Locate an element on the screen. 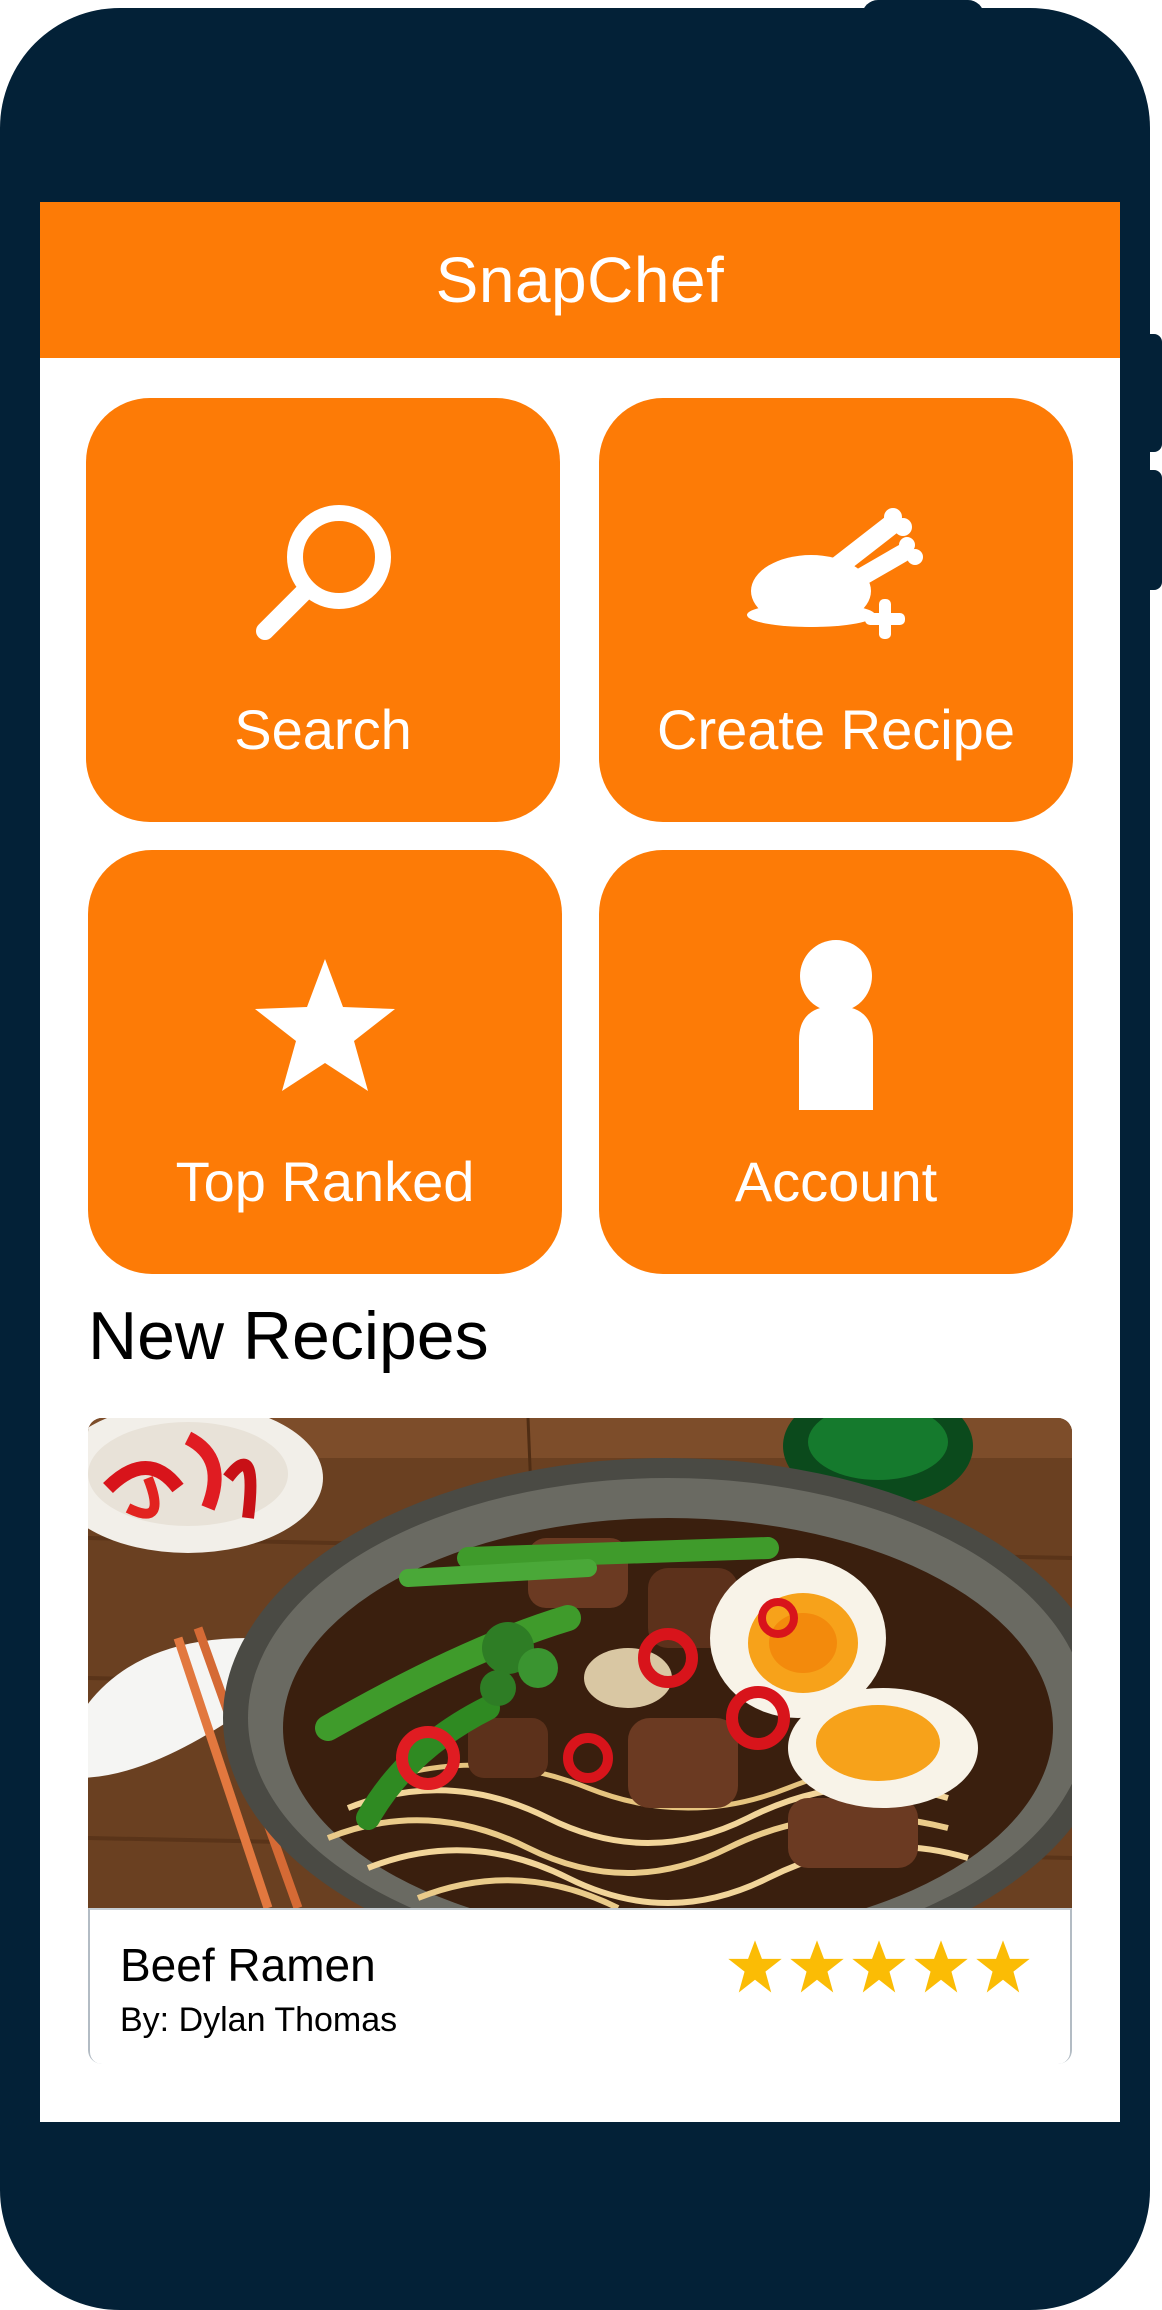 Image resolution: width=1162 pixels, height=2310 pixels. top-ranked-tile: Top Ranked is located at coordinates (325, 1062).